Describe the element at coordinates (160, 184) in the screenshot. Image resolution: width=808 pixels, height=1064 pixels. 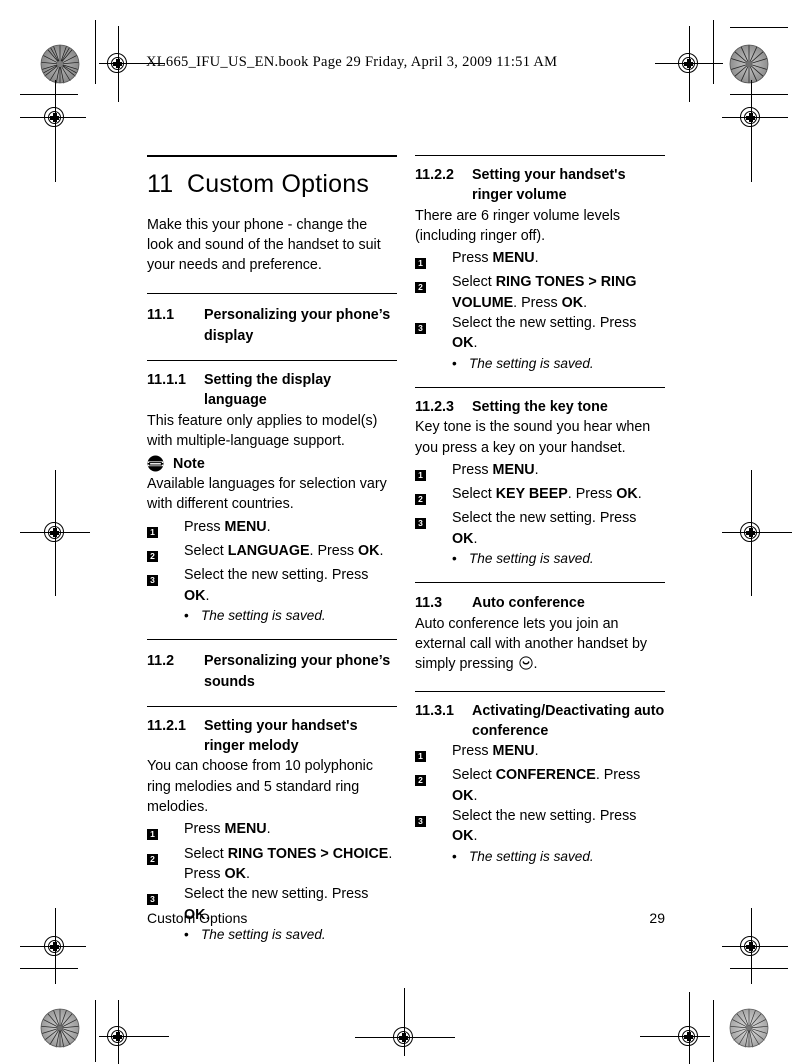
I see `chapter-number: 11` at that location.